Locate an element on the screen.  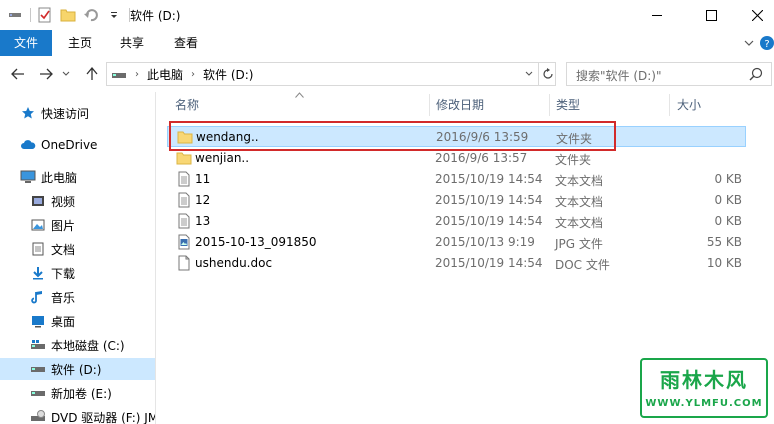
drive-c-icon is located at coordinates (38, 345).